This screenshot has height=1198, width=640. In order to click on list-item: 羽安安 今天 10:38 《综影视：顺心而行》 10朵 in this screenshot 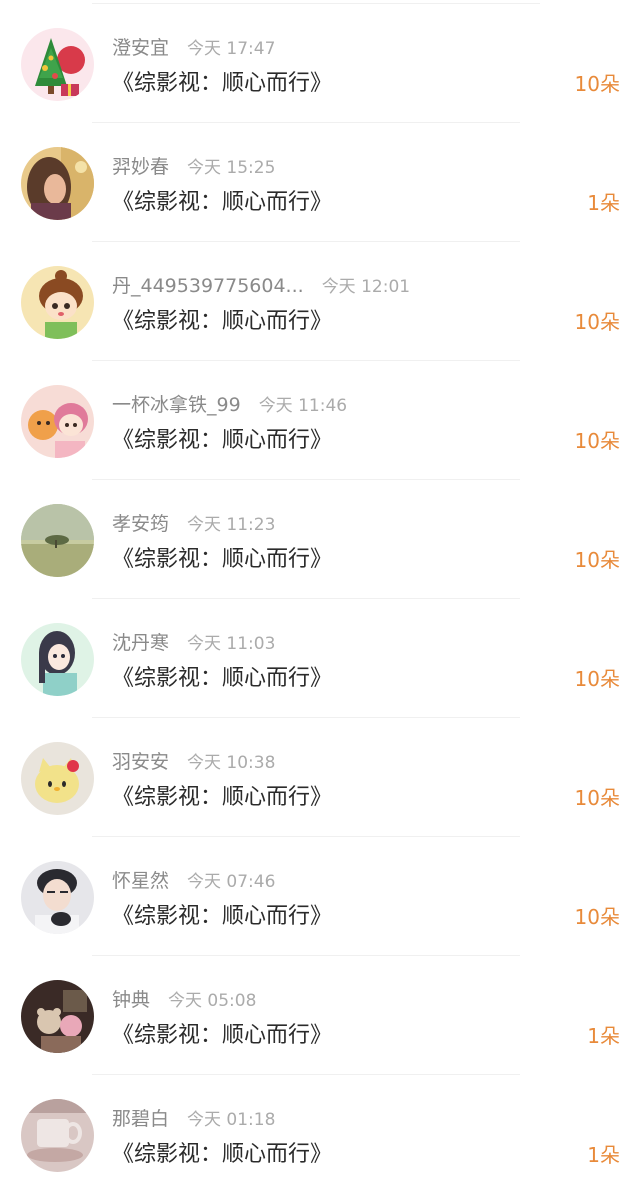, I will do `click(320, 777)`.